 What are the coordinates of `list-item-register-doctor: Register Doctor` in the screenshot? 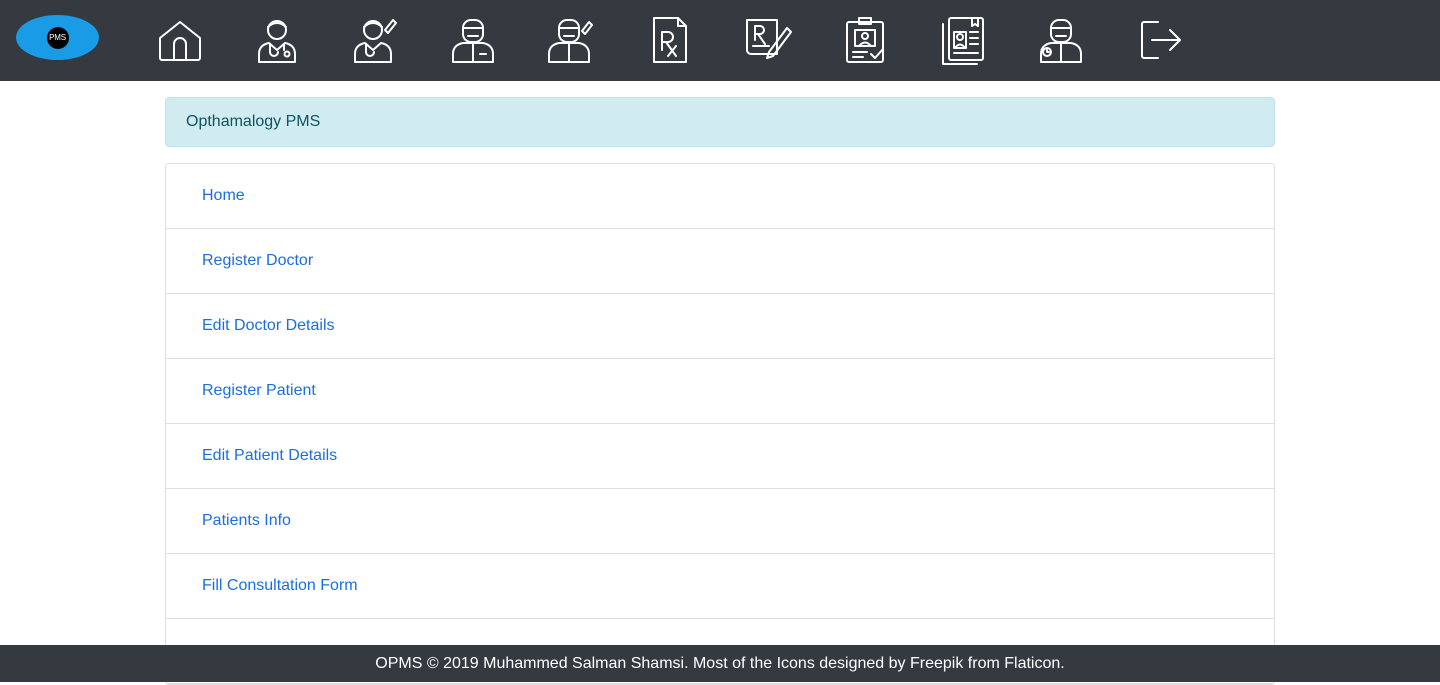 It's located at (720, 261).